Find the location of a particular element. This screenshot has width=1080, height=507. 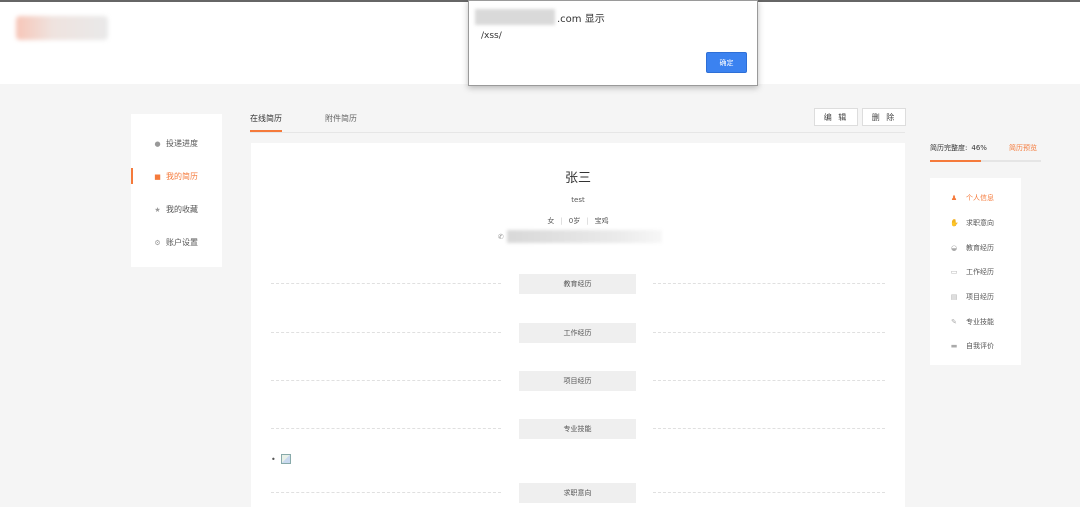

redacted-domain is located at coordinates (515, 17).